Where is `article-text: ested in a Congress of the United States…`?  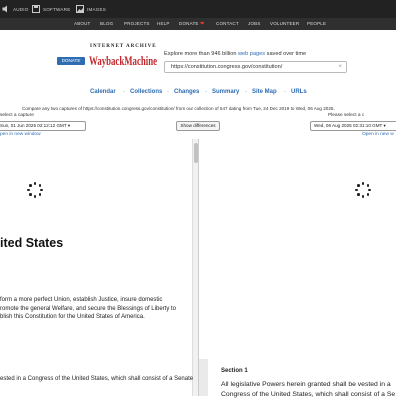 article-text: ested in a Congress of the United States… is located at coordinates (97, 379).